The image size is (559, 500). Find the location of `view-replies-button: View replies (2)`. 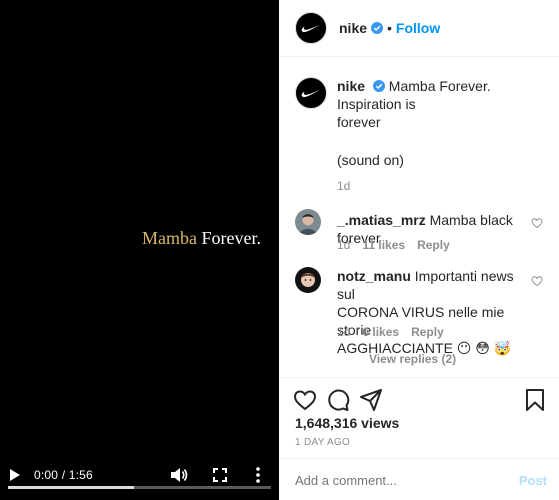

view-replies-button: View replies (2) is located at coordinates (412, 359).